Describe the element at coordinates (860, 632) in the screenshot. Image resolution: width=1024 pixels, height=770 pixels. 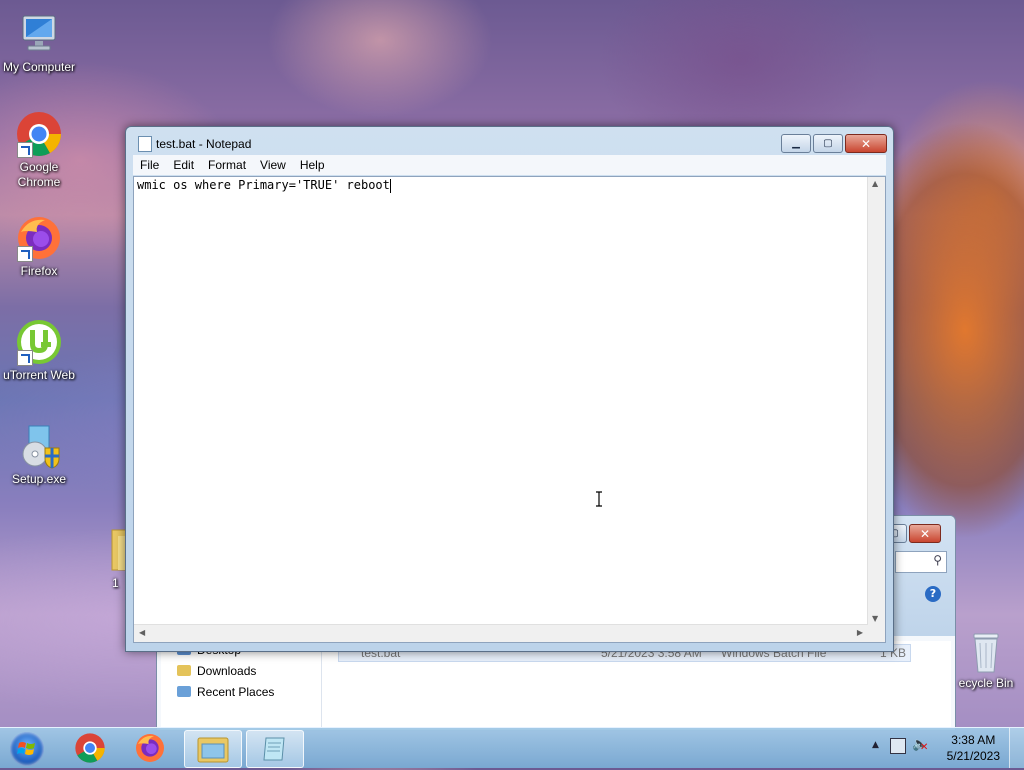
I see `scroll-right-arrow-icon: ▶` at that location.